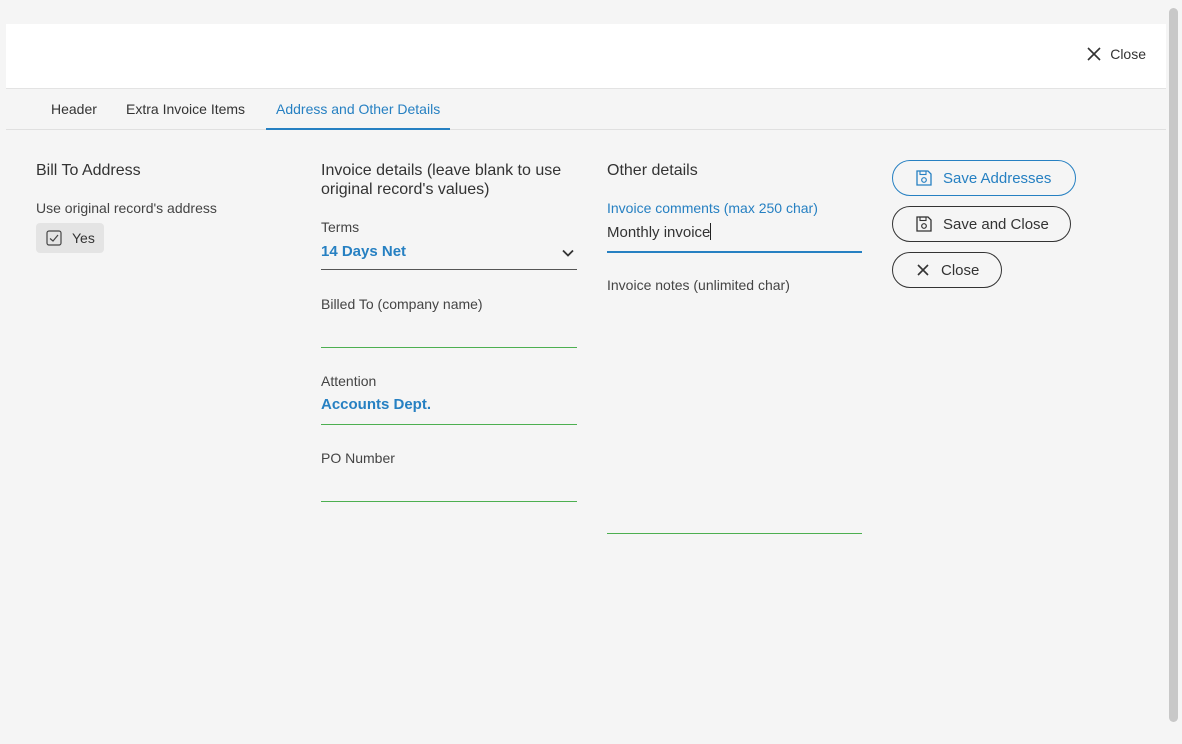  I want to click on po-number-underline, so click(449, 501).